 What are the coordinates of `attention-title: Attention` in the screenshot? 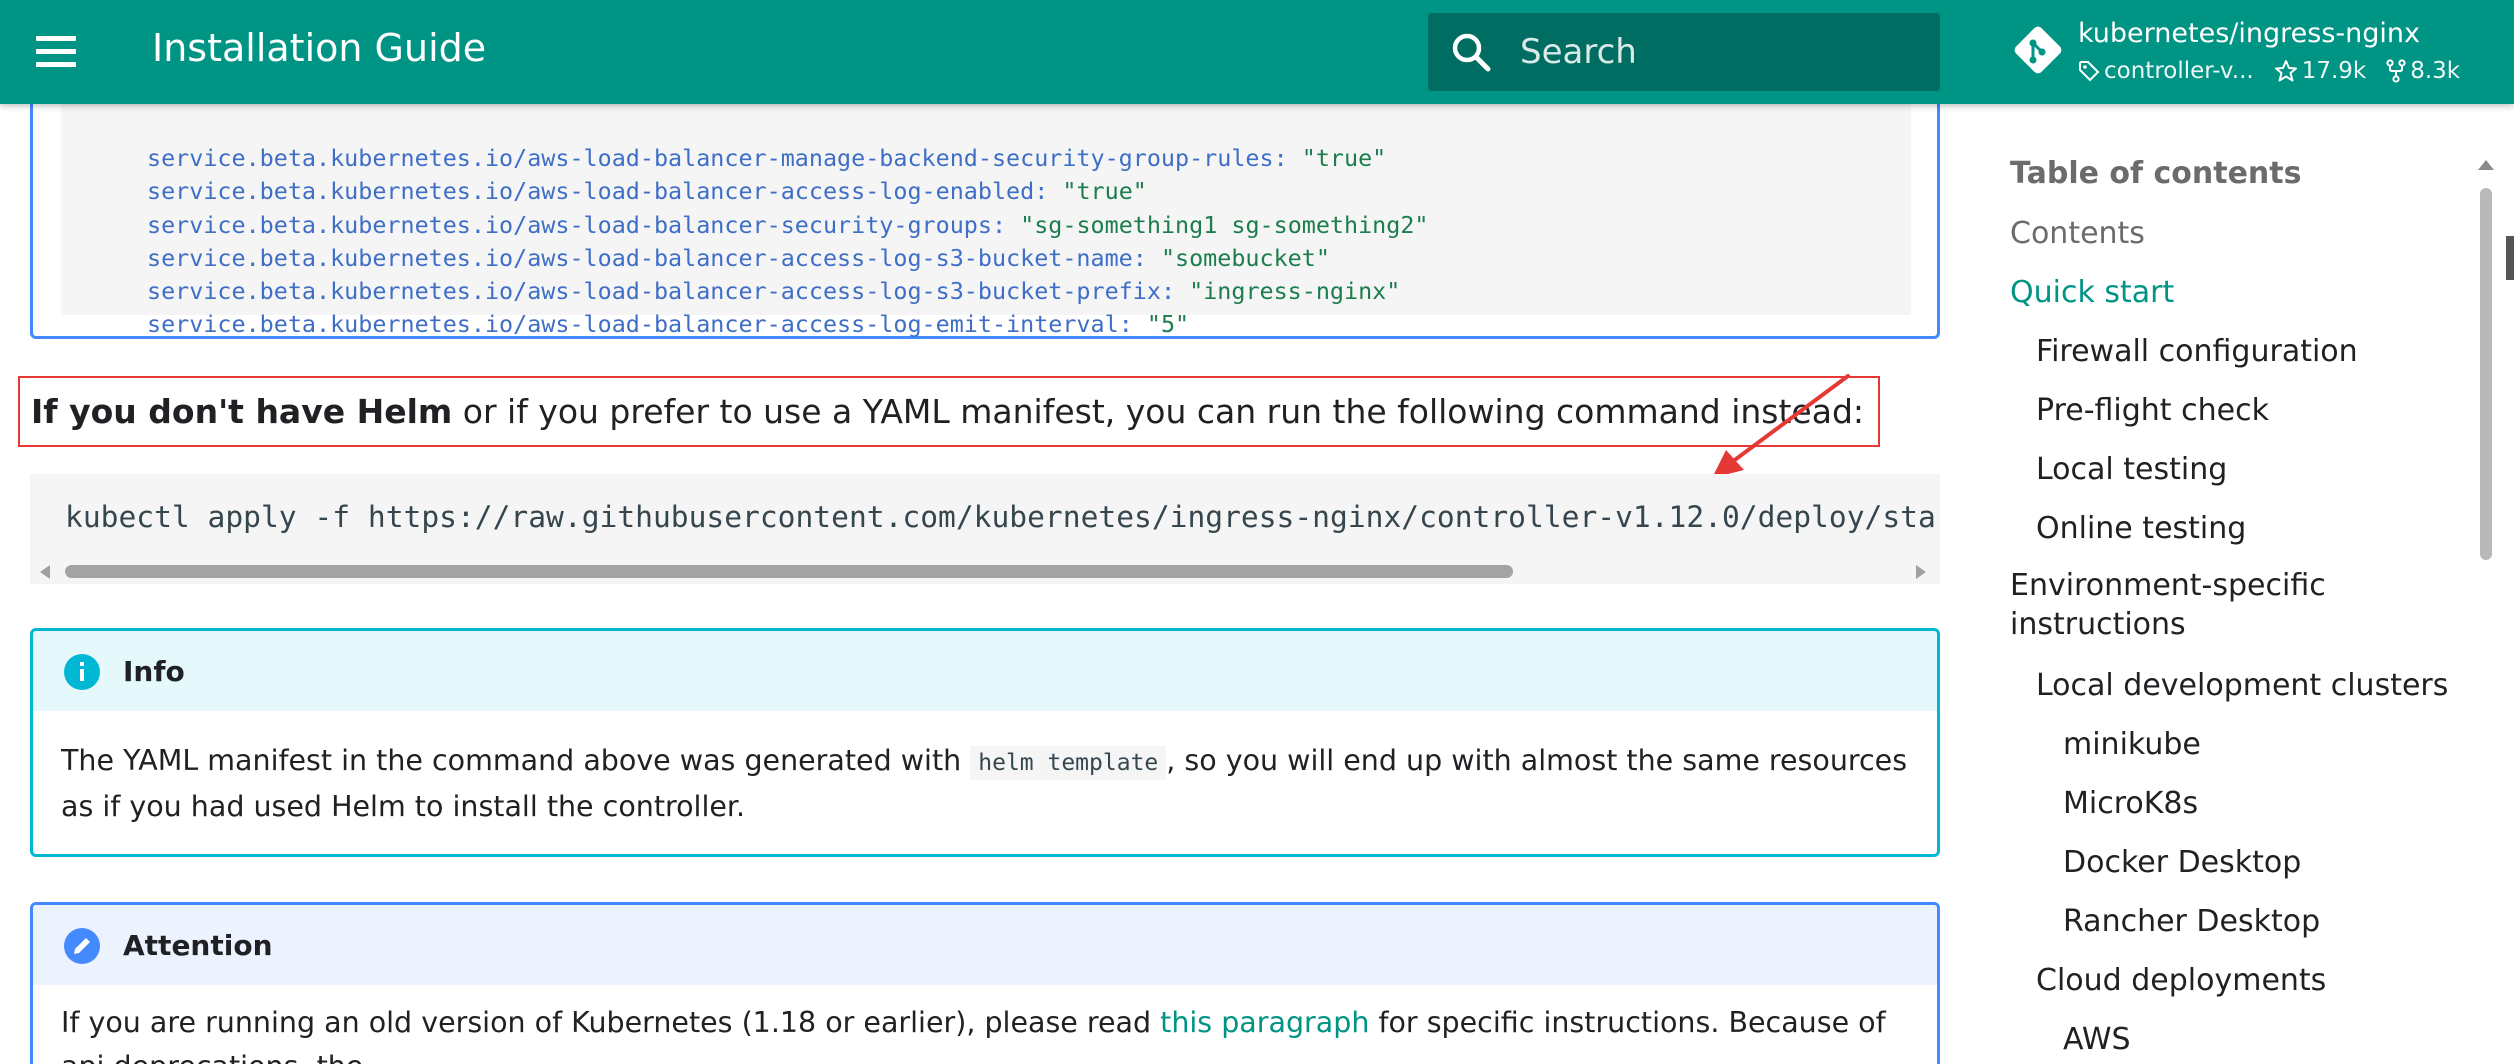 It's located at (198, 945).